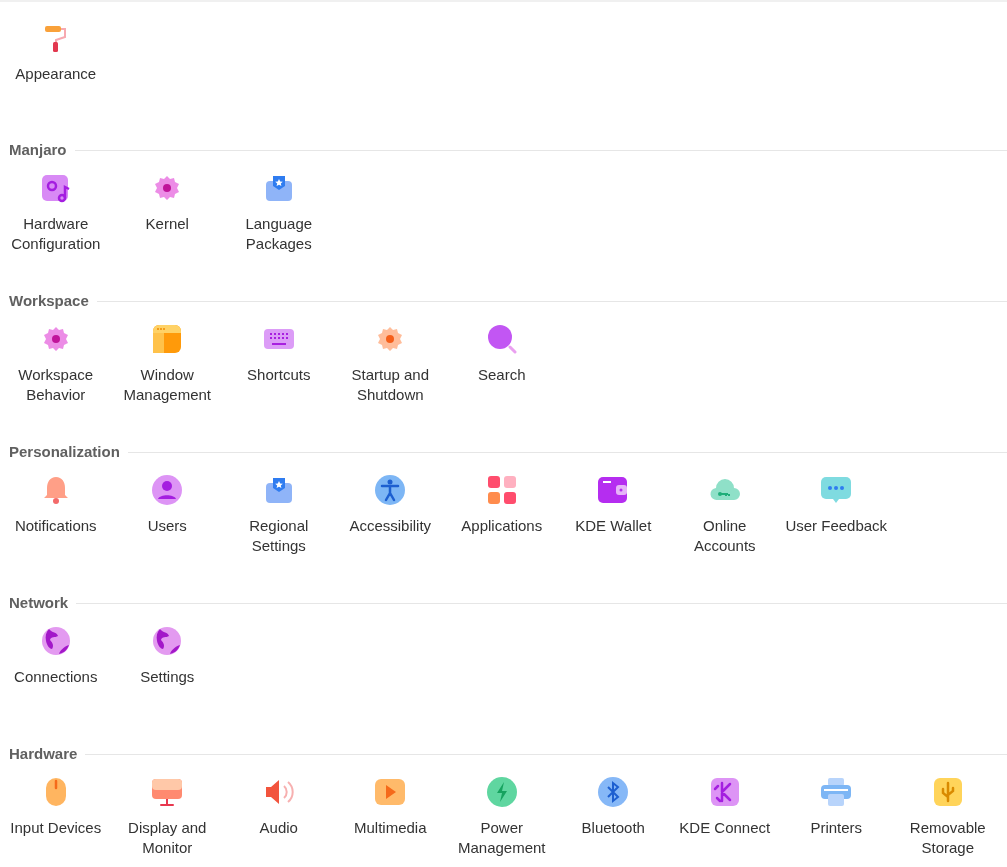 Image resolution: width=1007 pixels, height=867 pixels. Describe the element at coordinates (49, 300) in the screenshot. I see `section-heading: Workspace` at that location.